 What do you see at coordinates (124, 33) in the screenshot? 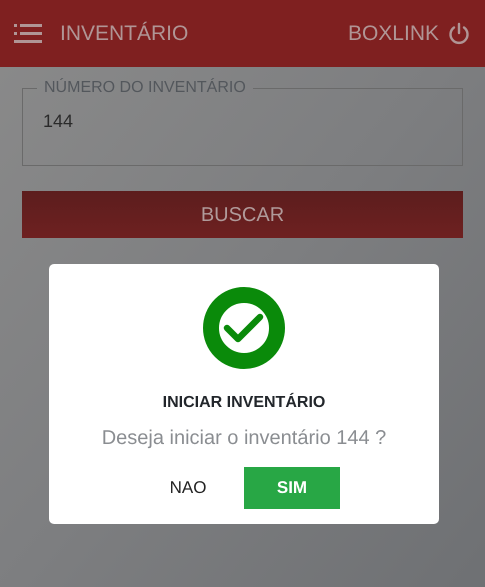
I see `page-title: INVENTÁRIO` at bounding box center [124, 33].